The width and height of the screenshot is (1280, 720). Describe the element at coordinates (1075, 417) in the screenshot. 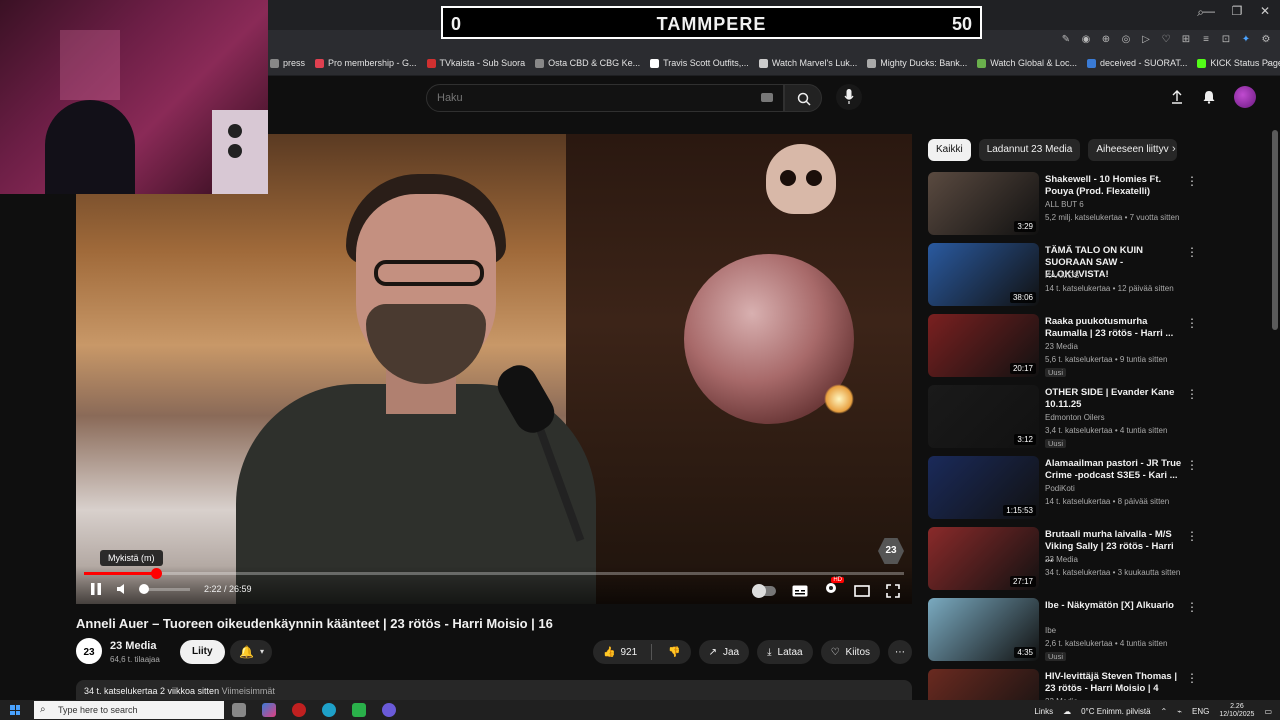

I see `video-channel: Edmonton Oilers` at that location.